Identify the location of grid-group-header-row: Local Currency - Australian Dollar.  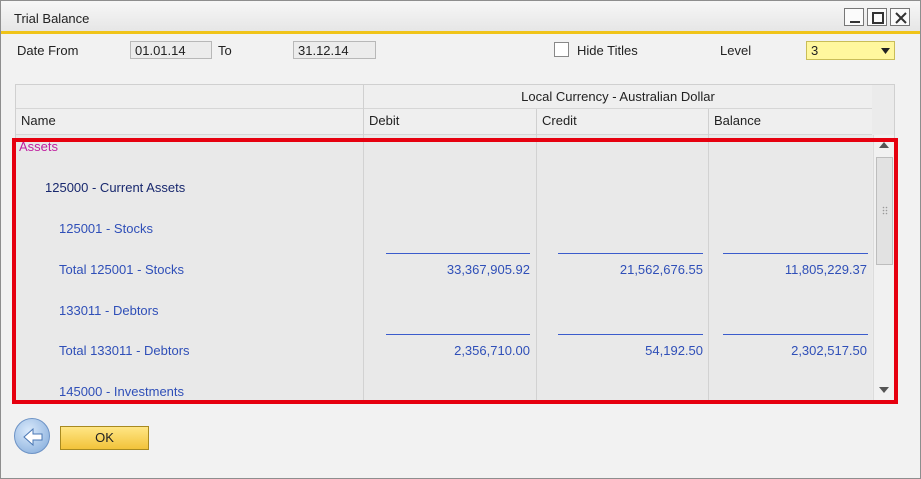
(444, 97).